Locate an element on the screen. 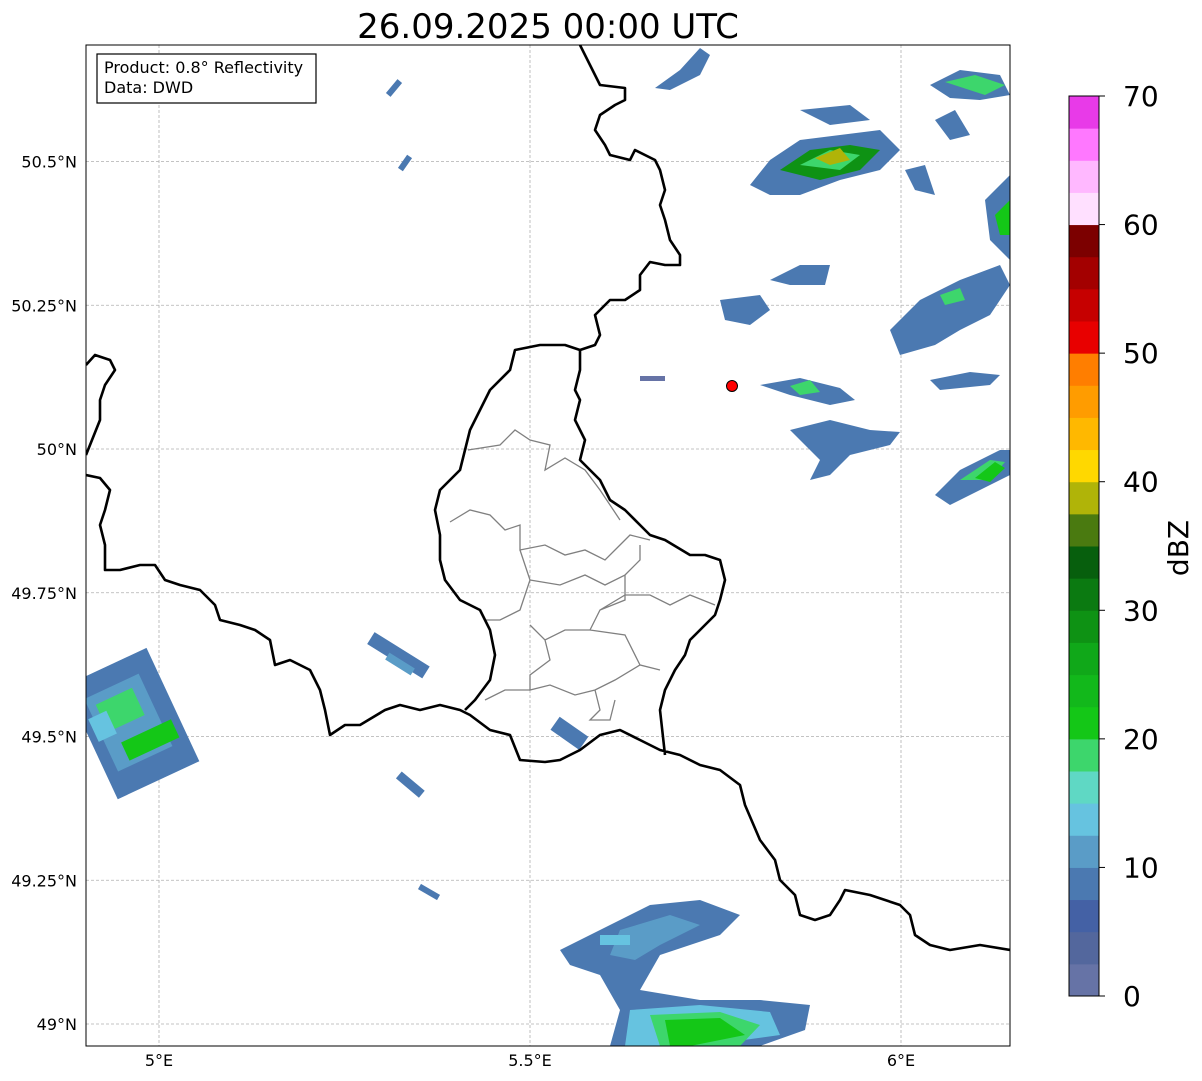 The width and height of the screenshot is (1202, 1081). colorbar-tick-label: 10 is located at coordinates (1141, 867).